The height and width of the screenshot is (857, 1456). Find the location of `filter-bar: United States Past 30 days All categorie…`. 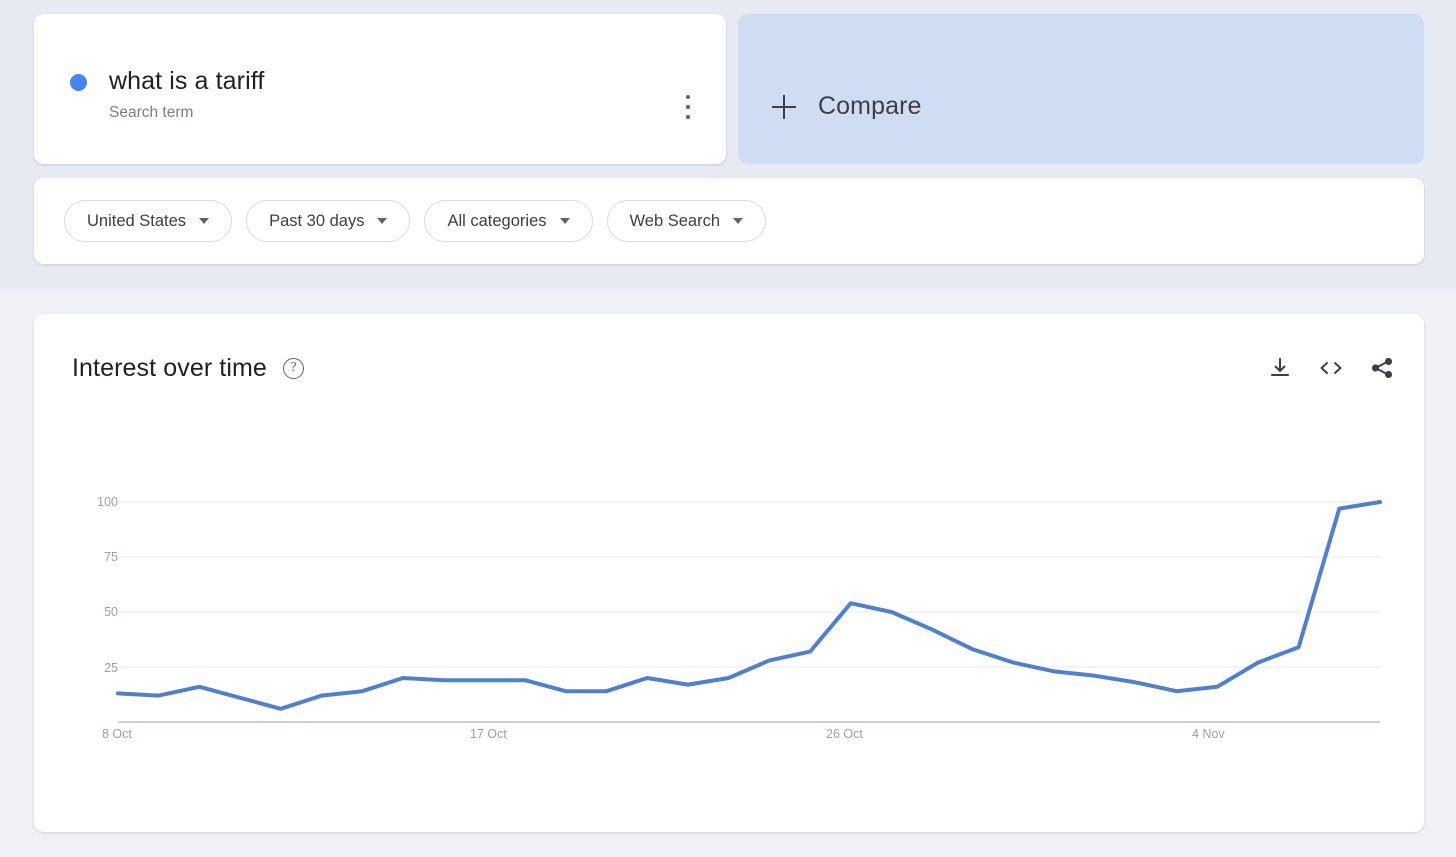

filter-bar: United States Past 30 days All categorie… is located at coordinates (729, 221).